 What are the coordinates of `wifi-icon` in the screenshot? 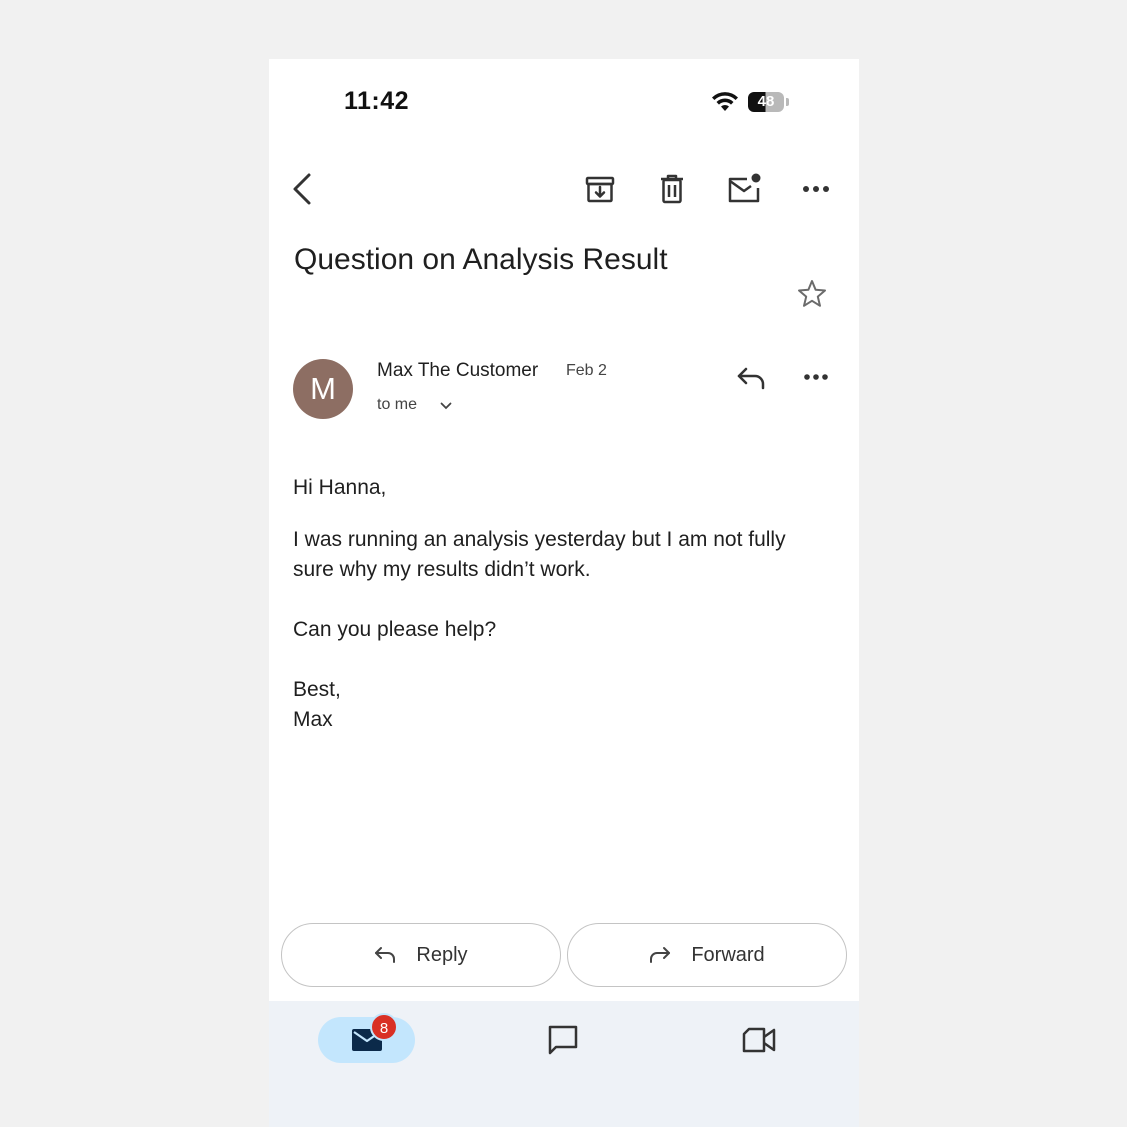 It's located at (725, 101).